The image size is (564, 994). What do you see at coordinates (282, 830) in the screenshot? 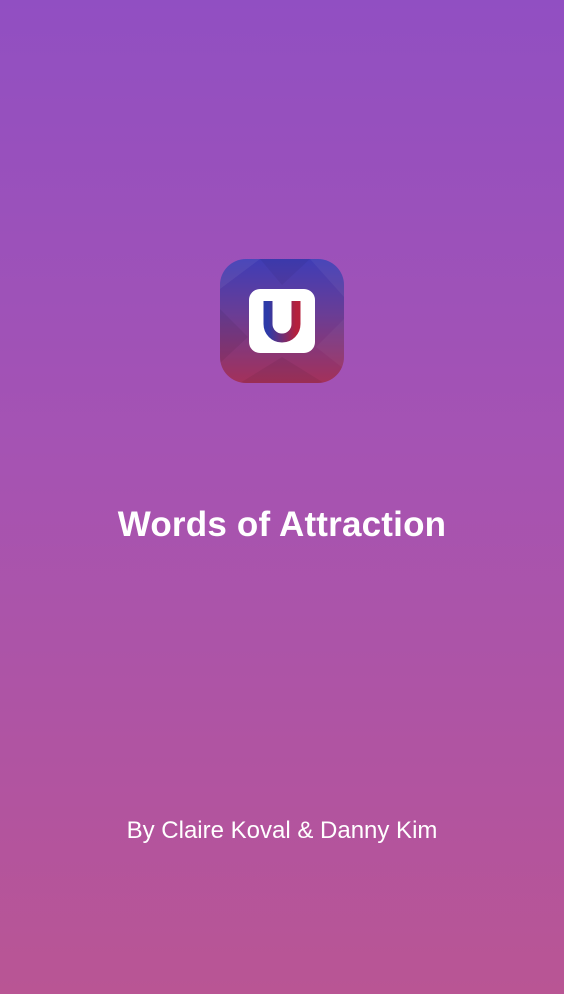
I see `credits-text: By Claire Koval & Danny Kim` at bounding box center [282, 830].